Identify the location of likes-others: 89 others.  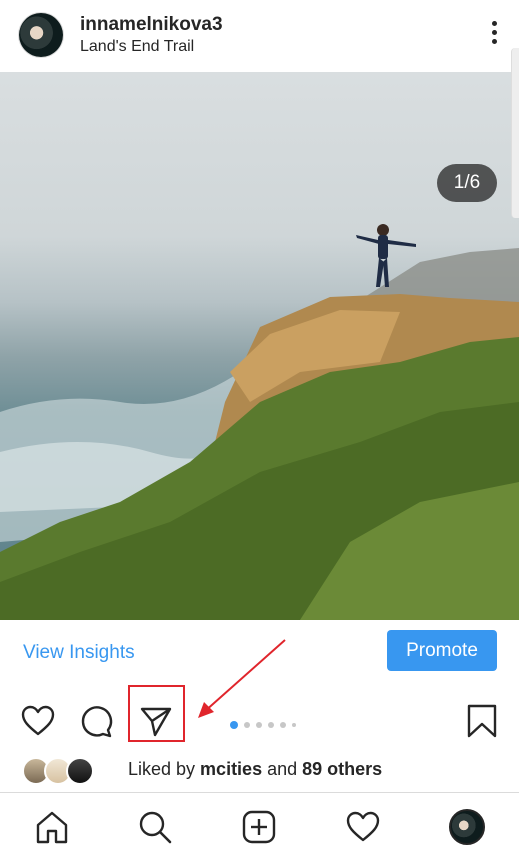
(342, 769).